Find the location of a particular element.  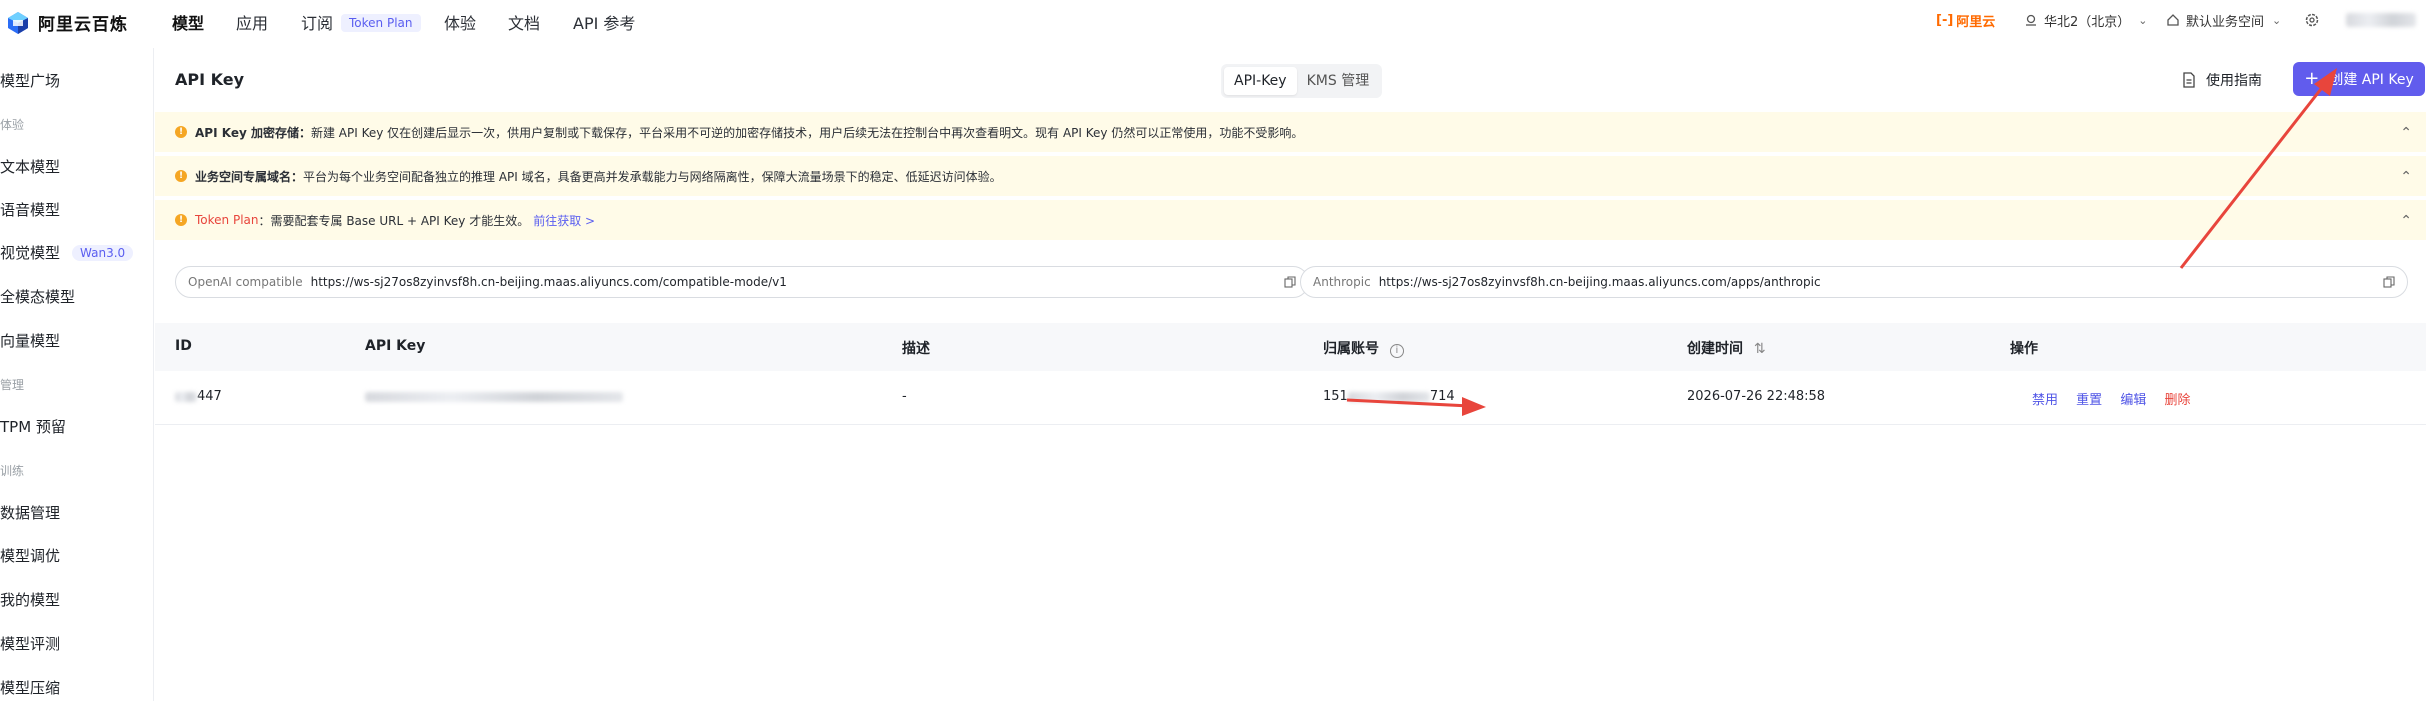

view-tabs: API-Key KMS 管理 is located at coordinates (1302, 81).